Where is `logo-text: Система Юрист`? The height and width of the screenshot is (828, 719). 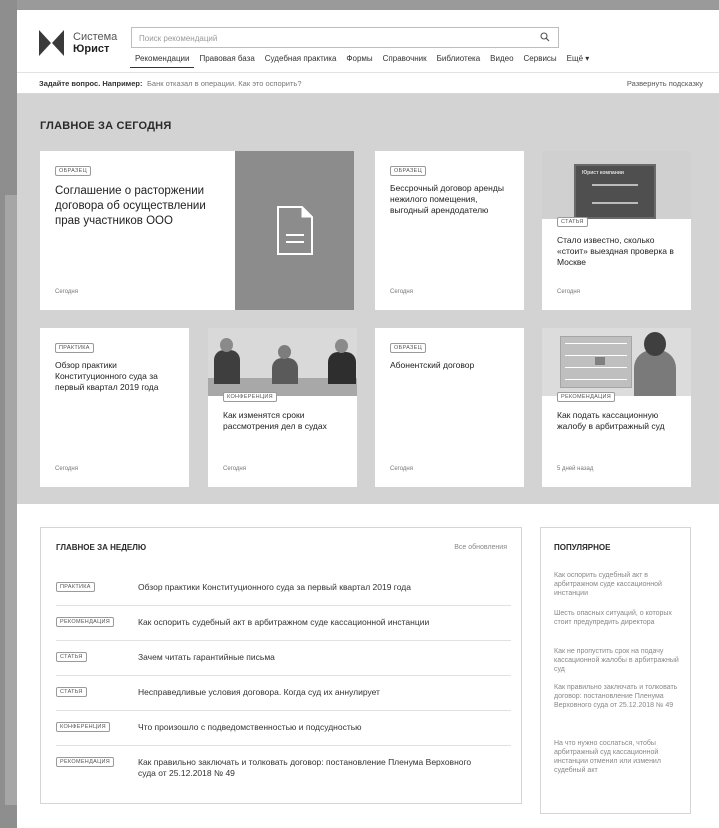
logo-text: Система Юрист is located at coordinates (95, 43).